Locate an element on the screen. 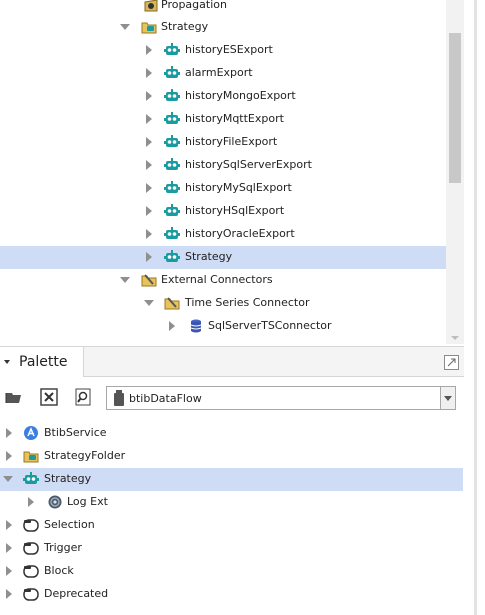 The height and width of the screenshot is (615, 485). tree-node-label: historyMongoExport is located at coordinates (240, 95).